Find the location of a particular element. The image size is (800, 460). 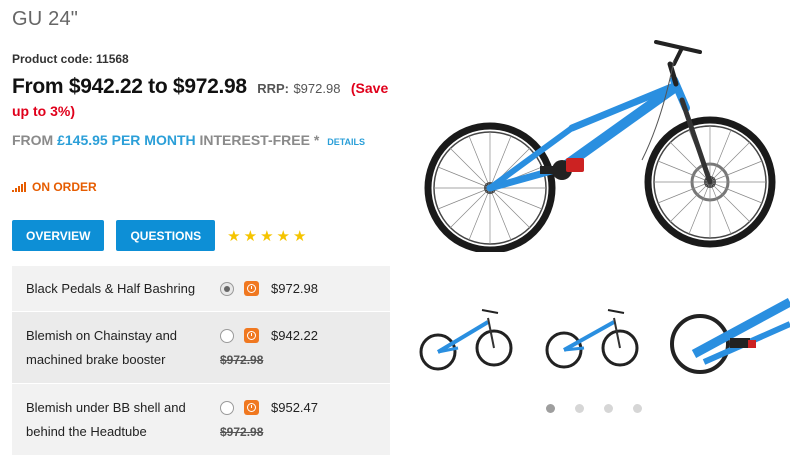

variant-price: $952.47 is located at coordinates (294, 407).